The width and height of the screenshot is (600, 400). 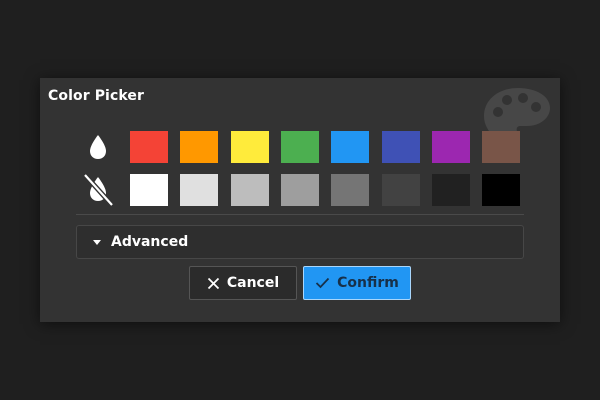 What do you see at coordinates (97, 242) in the screenshot?
I see `caret-down-icon` at bounding box center [97, 242].